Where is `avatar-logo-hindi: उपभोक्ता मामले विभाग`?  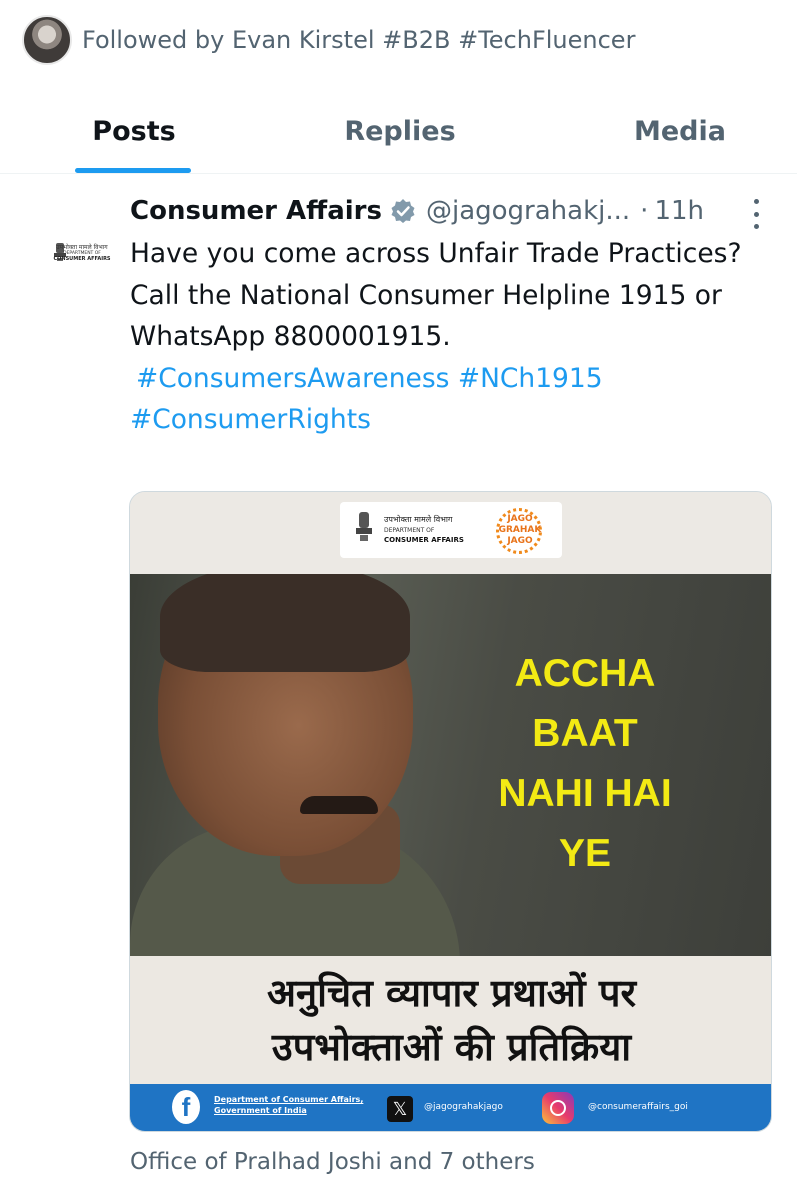 avatar-logo-hindi: उपभोक्ता मामले विभाग is located at coordinates (82, 247).